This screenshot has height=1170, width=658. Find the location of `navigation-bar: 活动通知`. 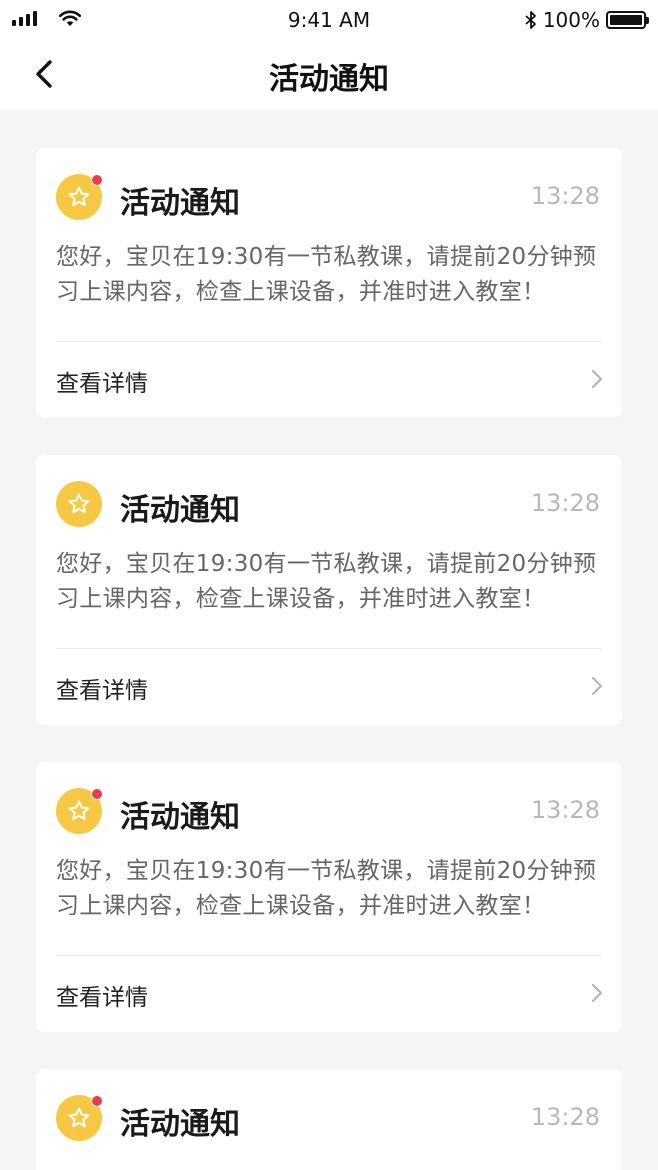

navigation-bar: 活动通知 is located at coordinates (329, 74).